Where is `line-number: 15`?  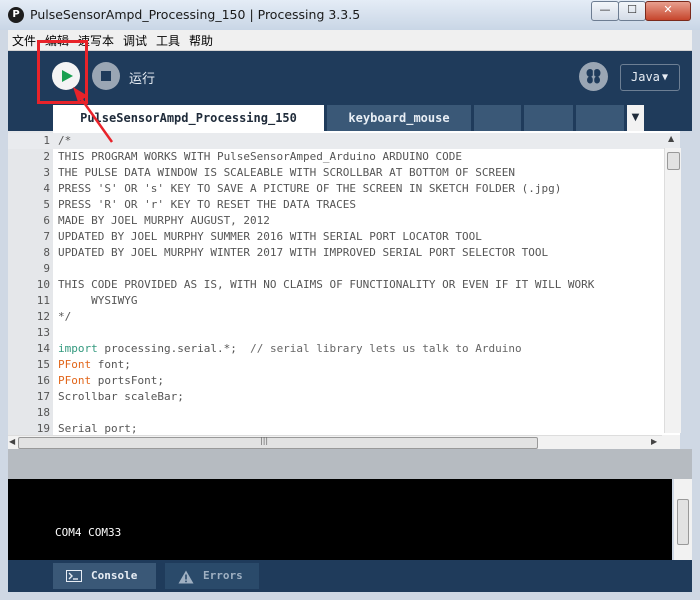 line-number: 15 is located at coordinates (43, 364).